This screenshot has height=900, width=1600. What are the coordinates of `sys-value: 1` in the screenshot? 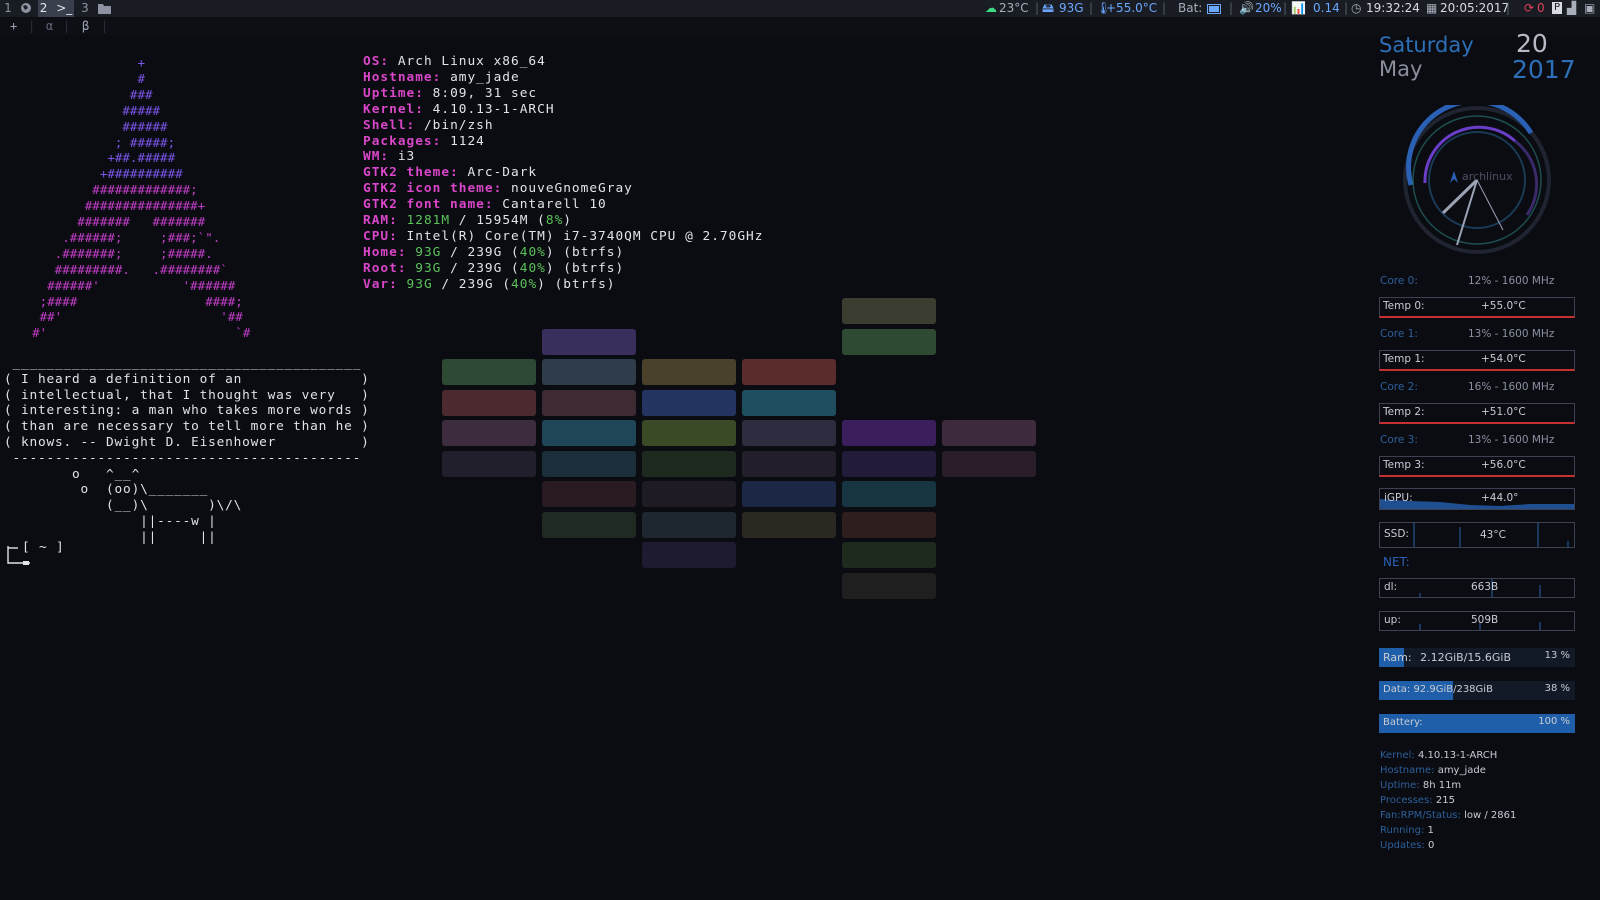 It's located at (1430, 830).